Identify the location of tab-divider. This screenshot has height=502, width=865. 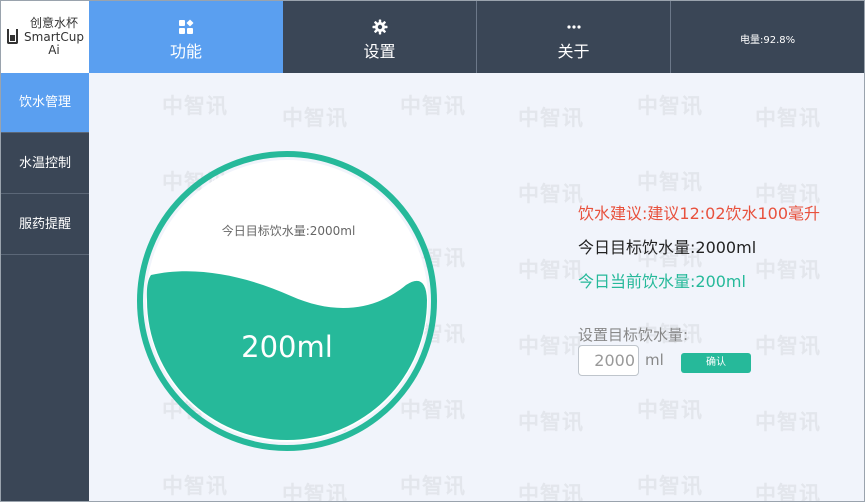
(670, 37).